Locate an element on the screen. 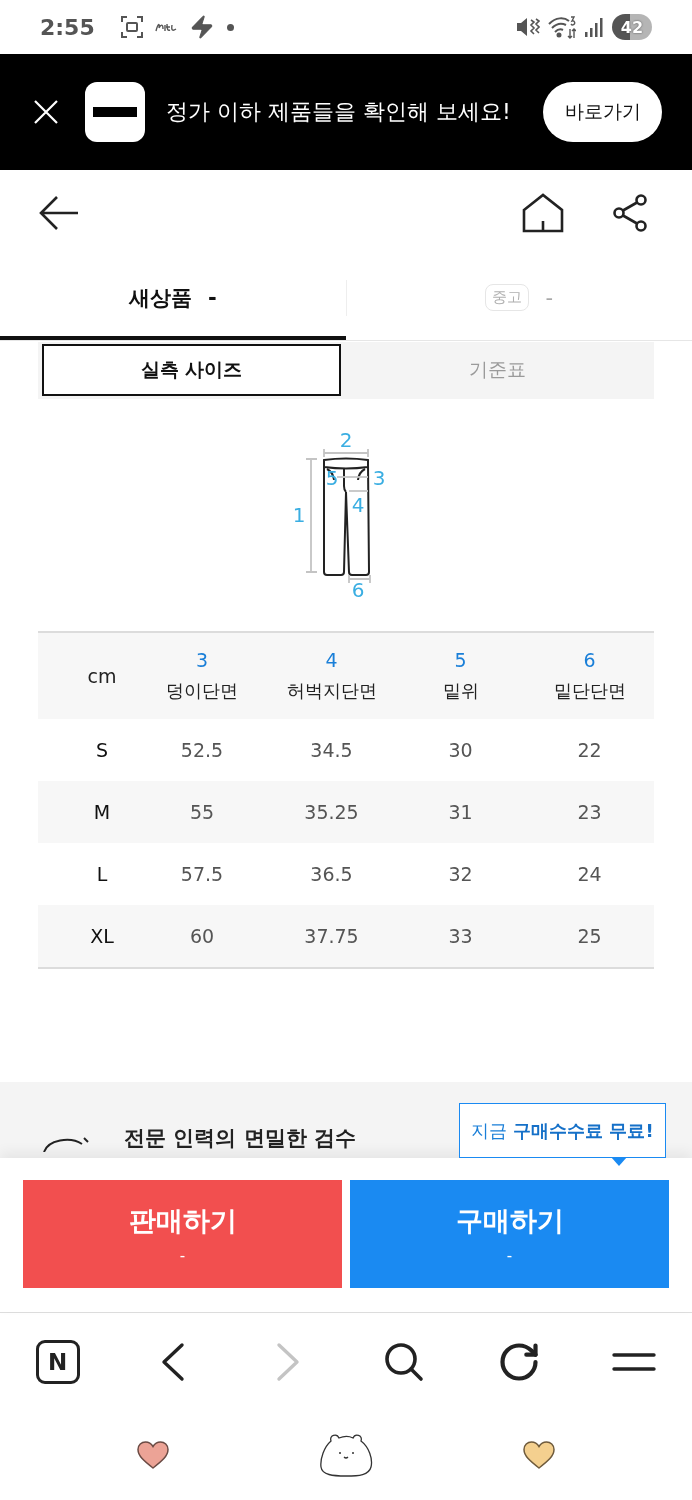  table-cell: 31 is located at coordinates (460, 812).